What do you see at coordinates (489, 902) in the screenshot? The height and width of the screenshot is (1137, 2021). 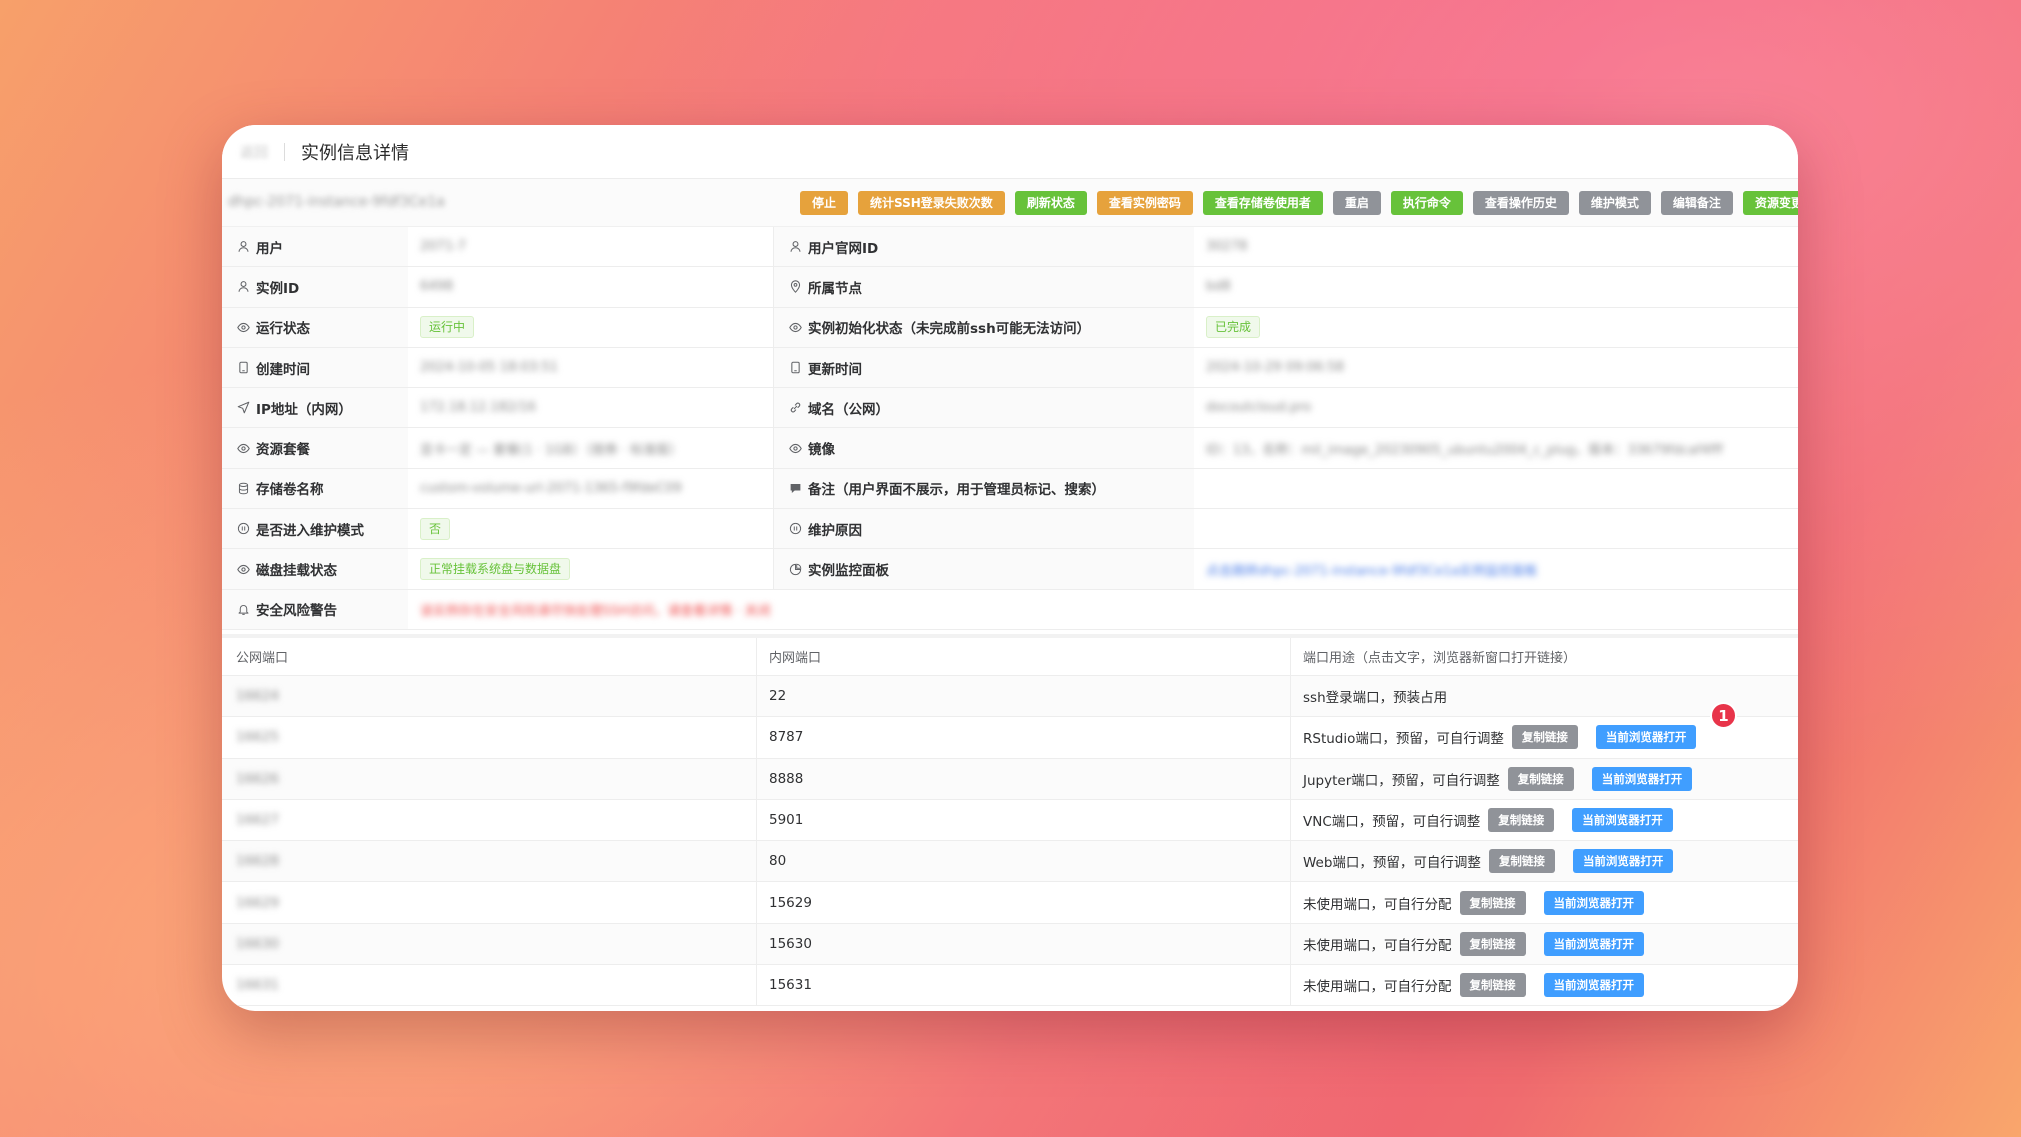 I see `public-port-cell: 16629` at bounding box center [489, 902].